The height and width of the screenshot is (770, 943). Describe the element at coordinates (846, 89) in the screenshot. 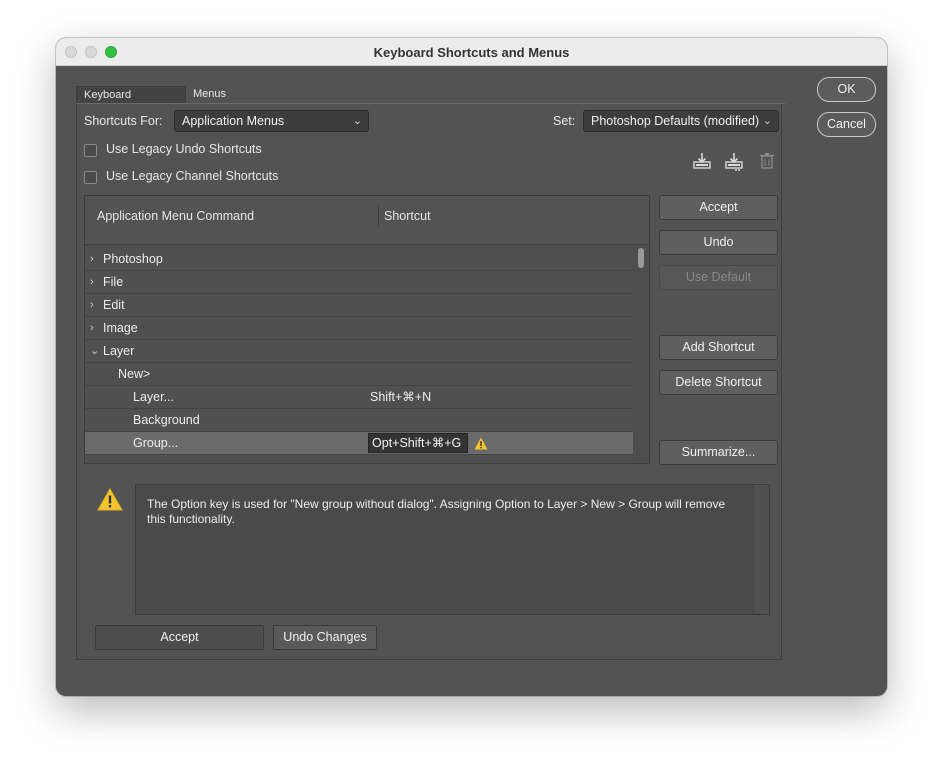

I see `ok-button: OK` at that location.